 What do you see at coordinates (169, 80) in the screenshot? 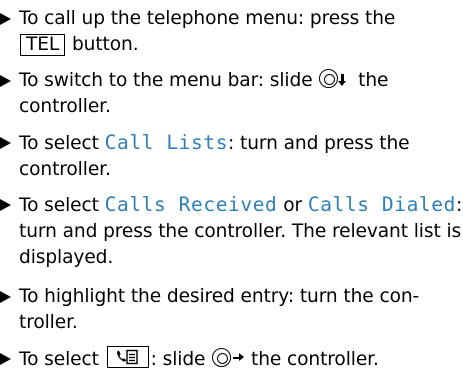
I see `step-text-prefix: To switch to the menu bar: slide` at bounding box center [169, 80].